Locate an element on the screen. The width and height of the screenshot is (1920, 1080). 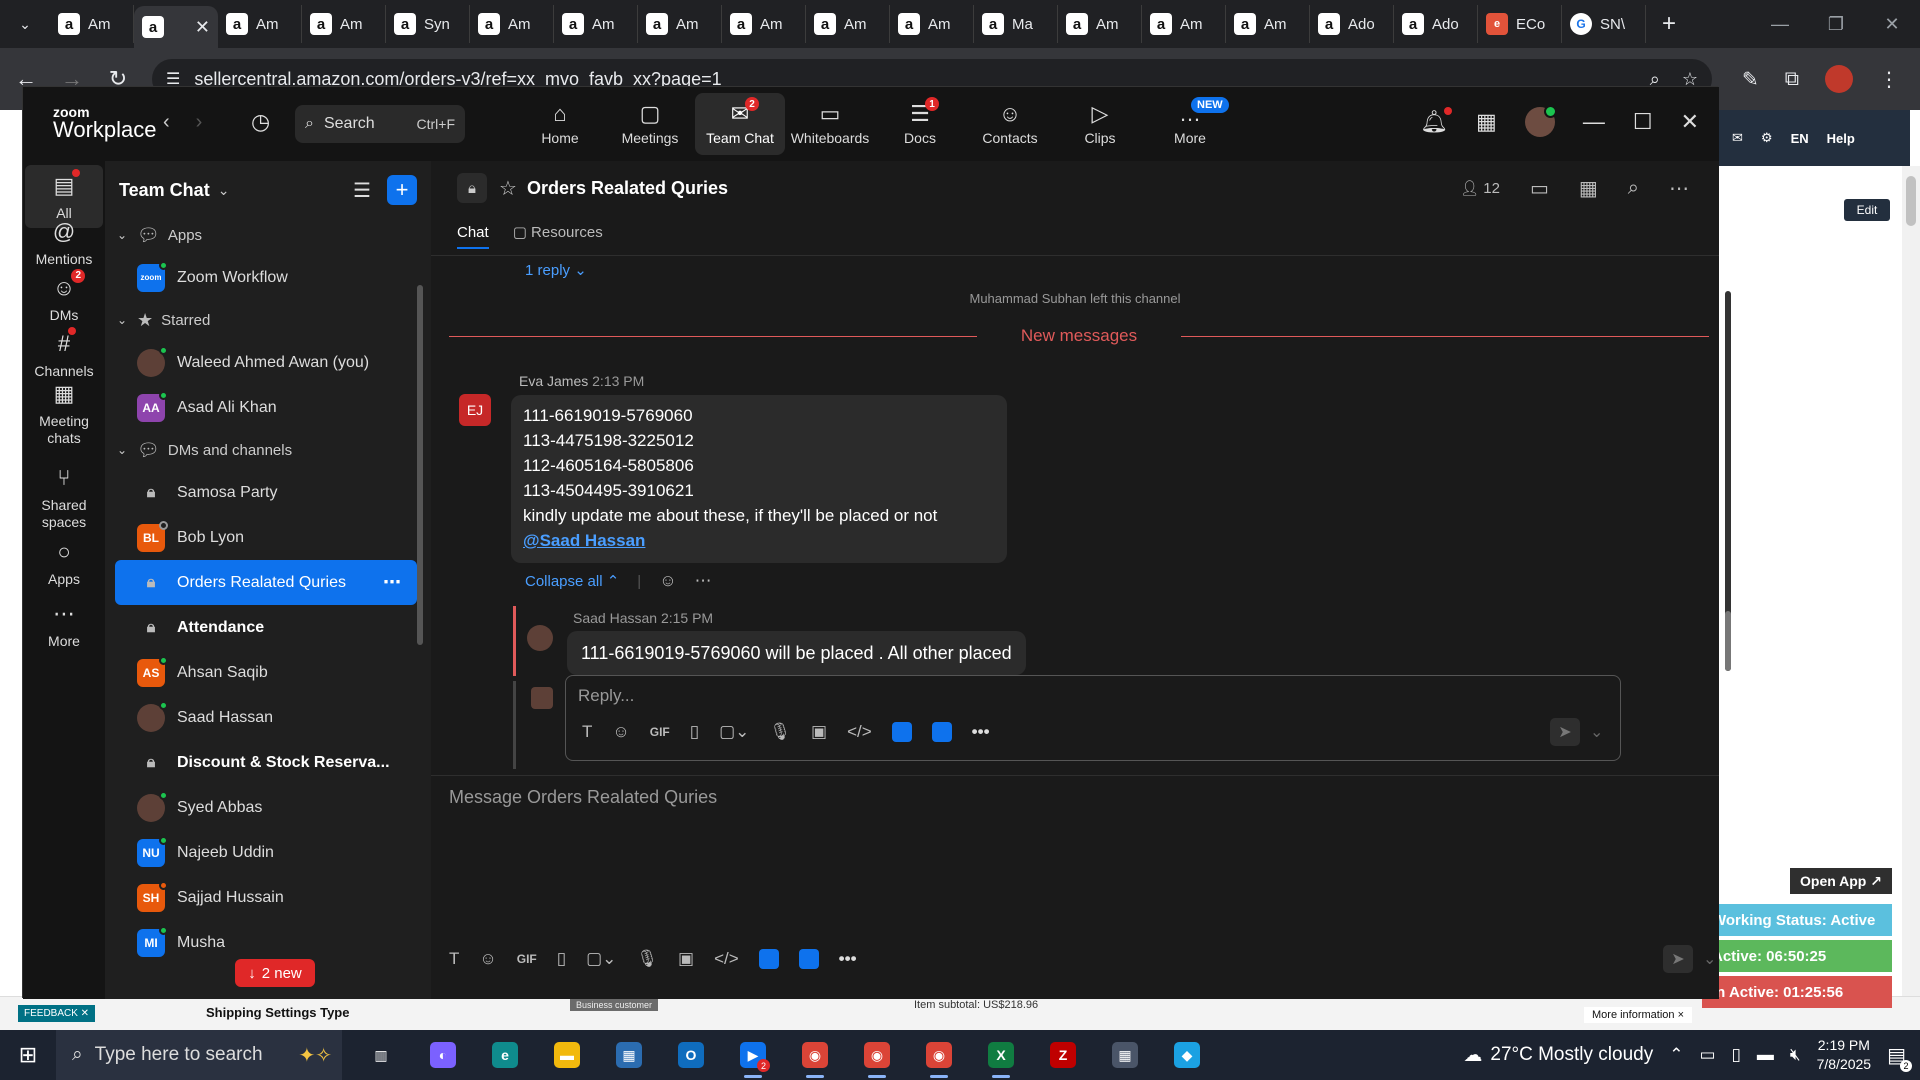
rail-item-channels: # Channels is located at coordinates (64, 353).